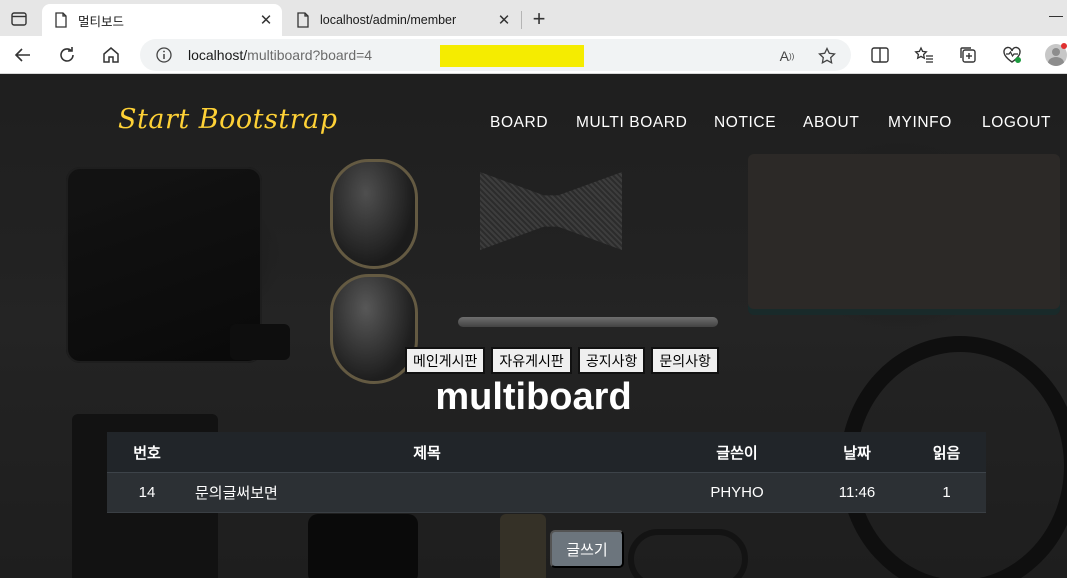 Image resolution: width=1067 pixels, height=578 pixels. Describe the element at coordinates (164, 55) in the screenshot. I see `site-info-icon` at that location.